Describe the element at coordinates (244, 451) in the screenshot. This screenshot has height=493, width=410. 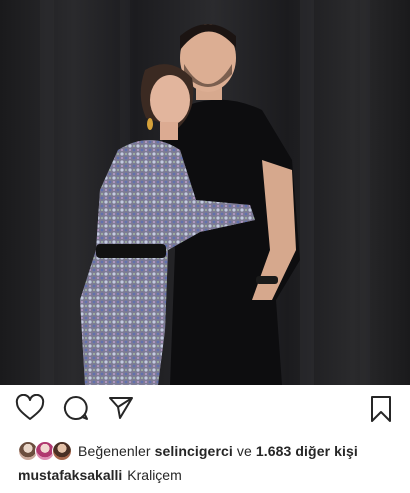
I see `likes-connector: ve` at that location.